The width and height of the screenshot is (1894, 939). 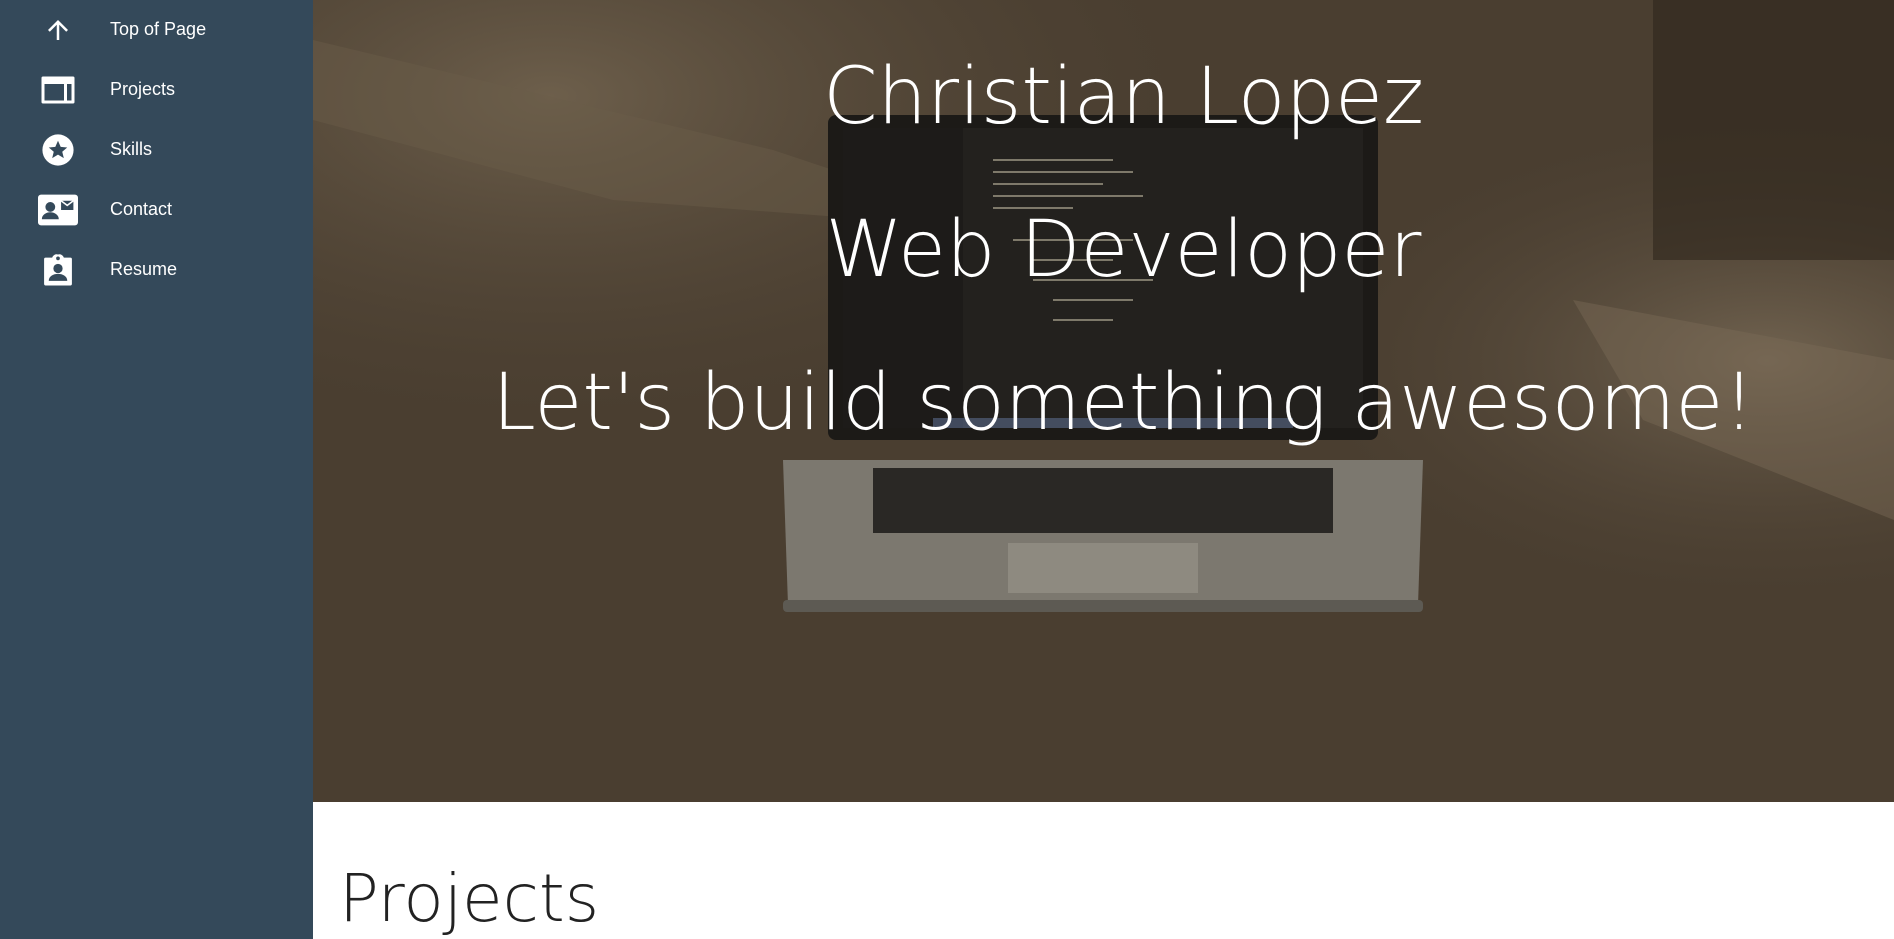 What do you see at coordinates (469, 898) in the screenshot?
I see `projects-heading: Projects` at bounding box center [469, 898].